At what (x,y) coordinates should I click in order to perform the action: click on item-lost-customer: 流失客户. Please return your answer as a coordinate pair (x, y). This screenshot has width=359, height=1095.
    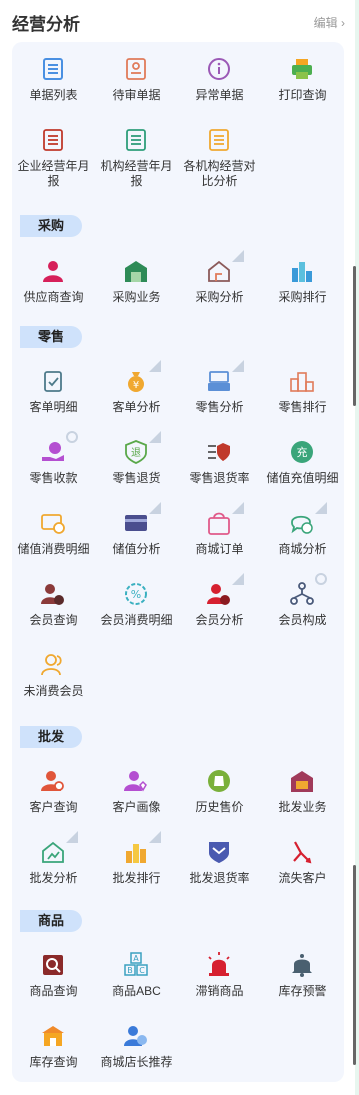
    Looking at the image, I should click on (302, 860).